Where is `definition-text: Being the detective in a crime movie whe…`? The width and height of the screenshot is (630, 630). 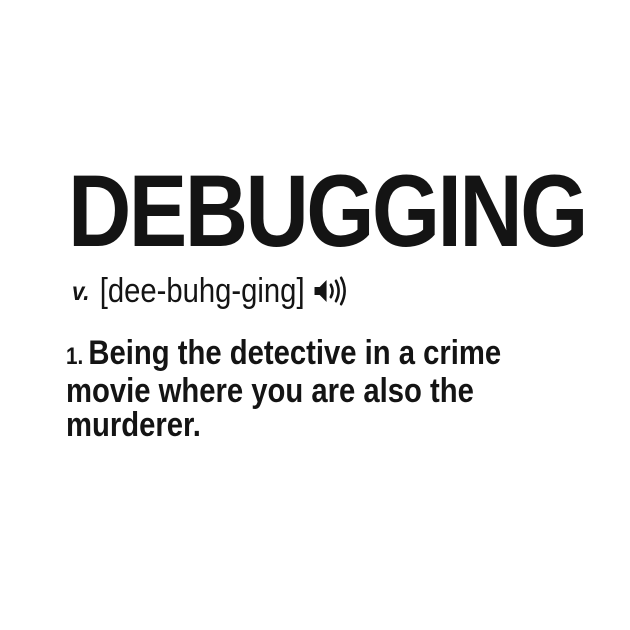
definition-text: Being the detective in a crime movie whe… is located at coordinates (284, 389).